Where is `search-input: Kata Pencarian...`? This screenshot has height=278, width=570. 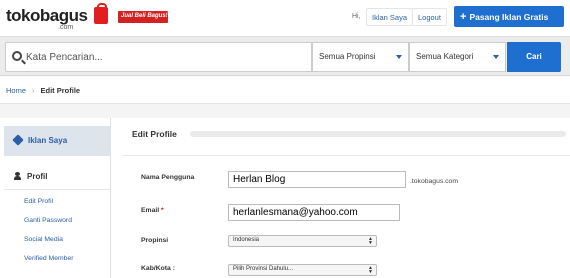
search-input: Kata Pencarian... is located at coordinates (158, 57).